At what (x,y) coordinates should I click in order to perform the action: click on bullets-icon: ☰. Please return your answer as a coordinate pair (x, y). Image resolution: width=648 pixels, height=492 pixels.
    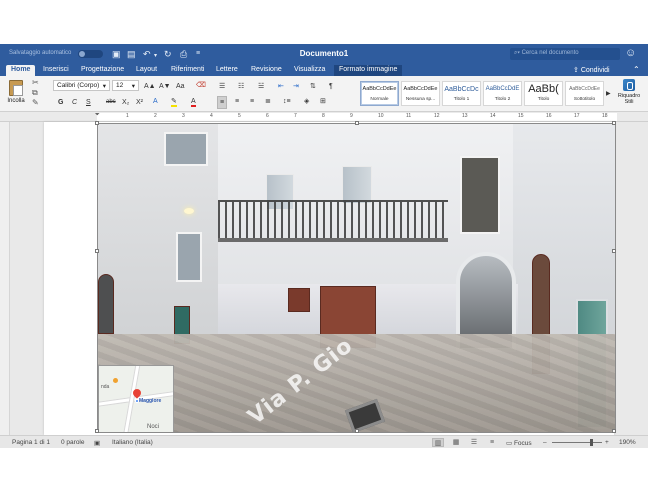
    Looking at the image, I should click on (222, 86).